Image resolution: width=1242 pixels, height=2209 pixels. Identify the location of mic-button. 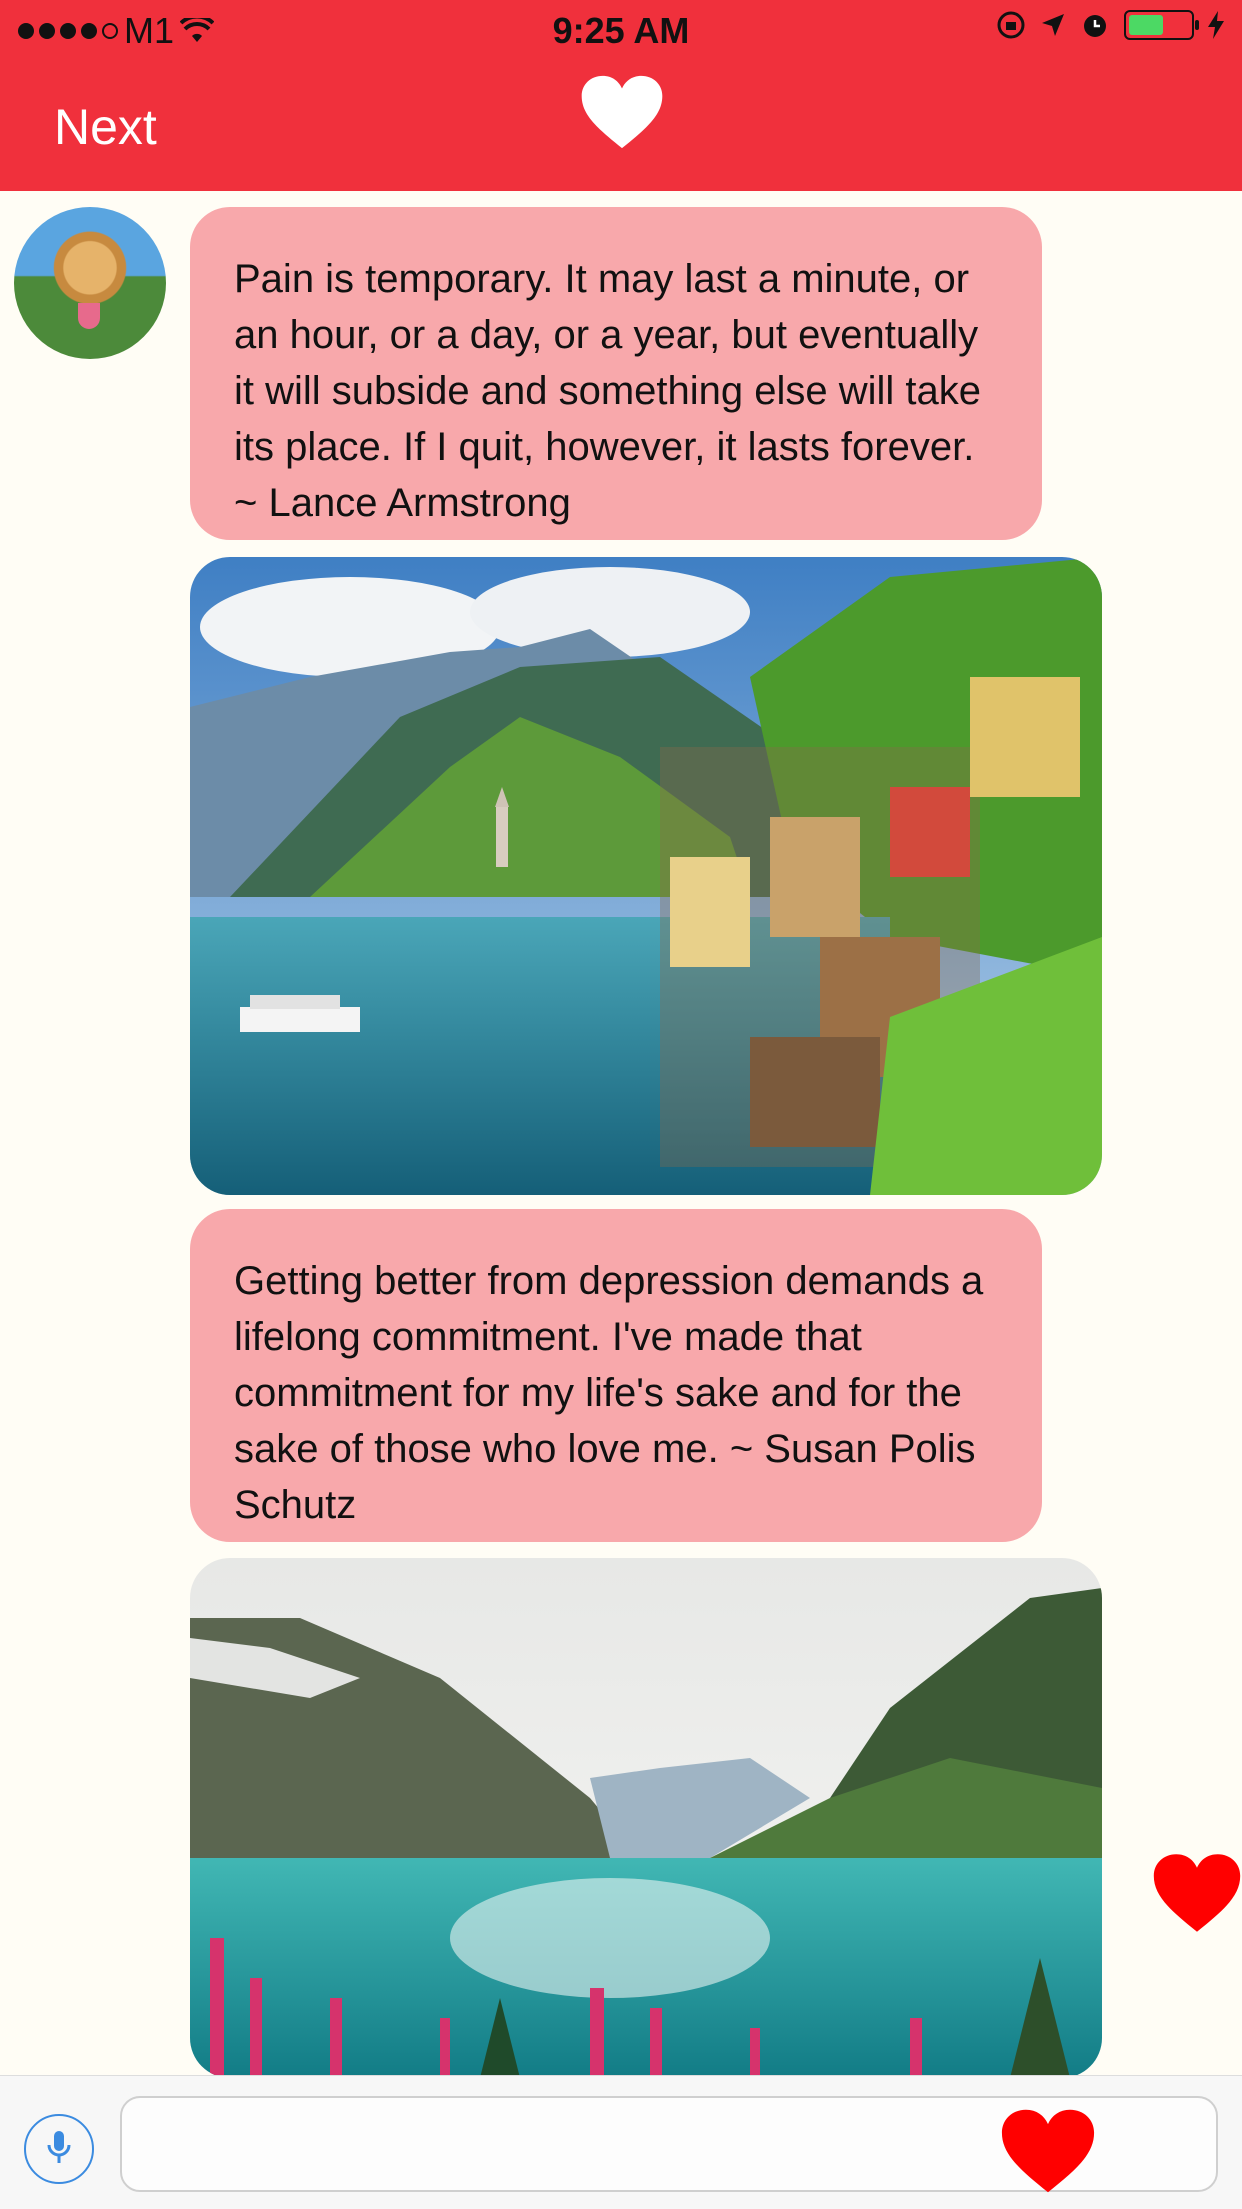
(59, 2149).